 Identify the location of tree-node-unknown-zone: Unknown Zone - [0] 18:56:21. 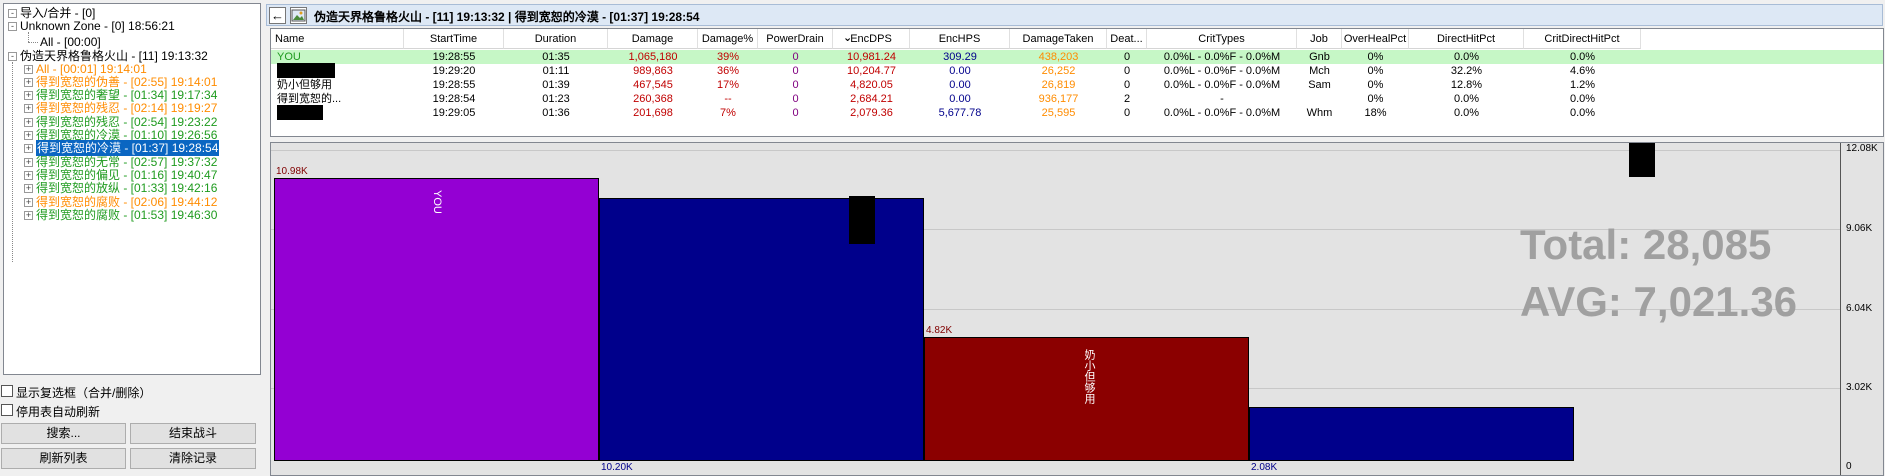
(97, 26).